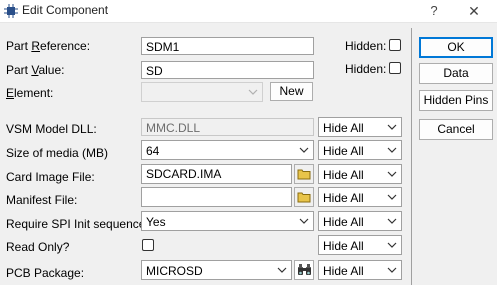 Image resolution: width=497 pixels, height=285 pixels. What do you see at coordinates (51, 129) in the screenshot?
I see `vsm-model-dll-label: VSM Model DLL:` at bounding box center [51, 129].